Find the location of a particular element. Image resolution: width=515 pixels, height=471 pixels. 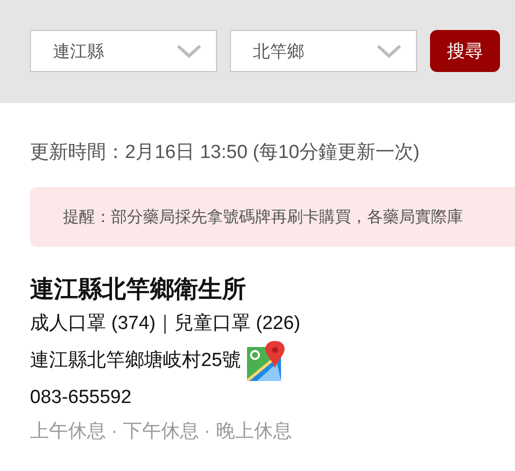

opening-hours: 上午休息 · 下午休息 · 晚上休息 is located at coordinates (161, 432).